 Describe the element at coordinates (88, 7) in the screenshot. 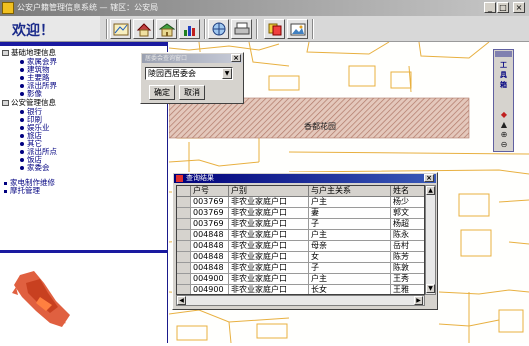

I see `window-title: 公安户籍管理信息系统 — 辖区：公安局` at that location.